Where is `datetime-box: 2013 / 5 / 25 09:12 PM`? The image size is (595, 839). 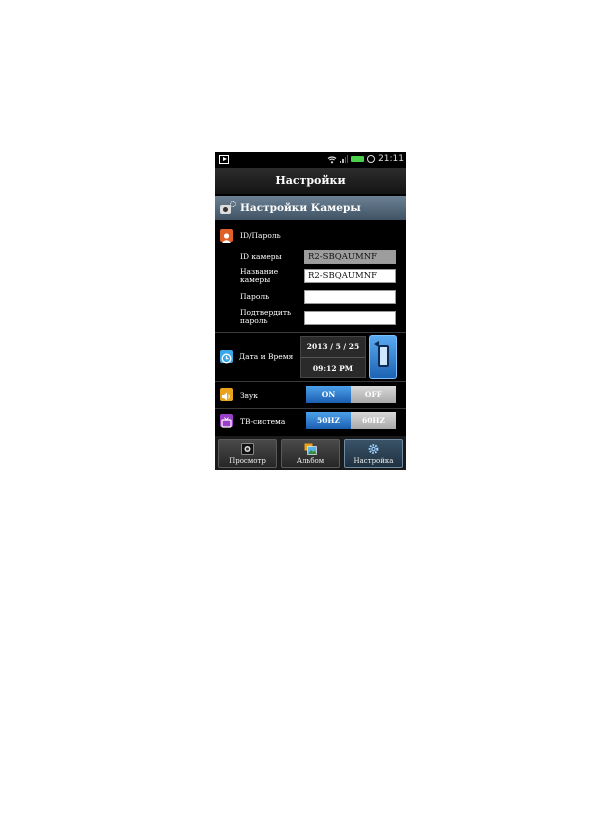
datetime-box: 2013 / 5 / 25 09:12 PM is located at coordinates (333, 357).